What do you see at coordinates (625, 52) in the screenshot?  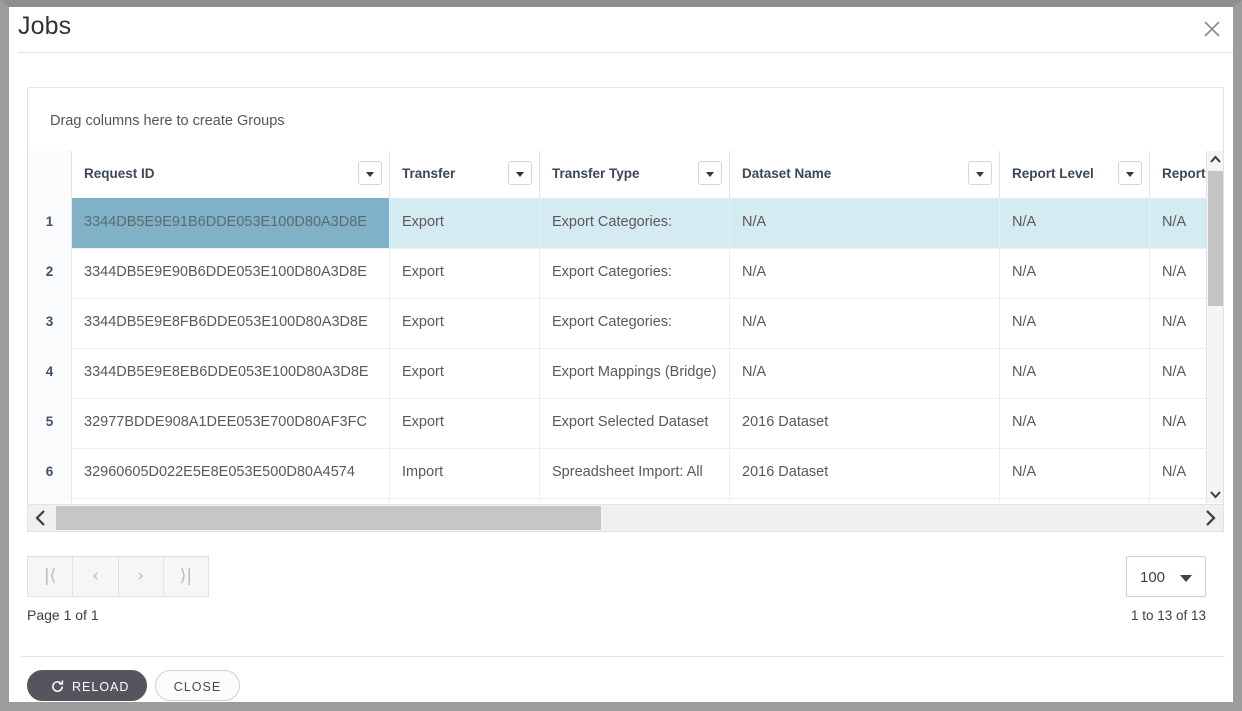 I see `header-divider` at bounding box center [625, 52].